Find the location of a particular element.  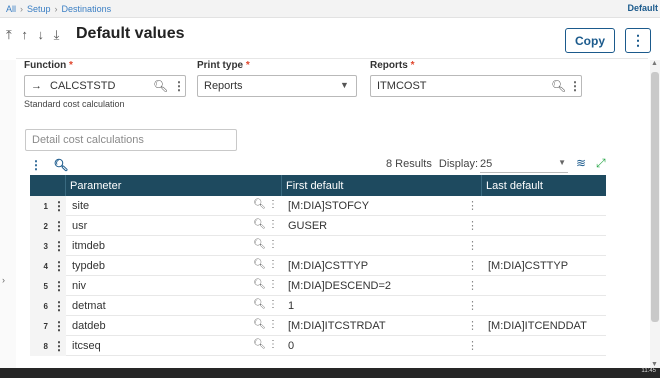

table-row: 4 ⋮ typdeb 🔍︎⋮ [M:DIA]CSTTYP ⋮ [M:DIA]CSTTYP is located at coordinates (318, 266).